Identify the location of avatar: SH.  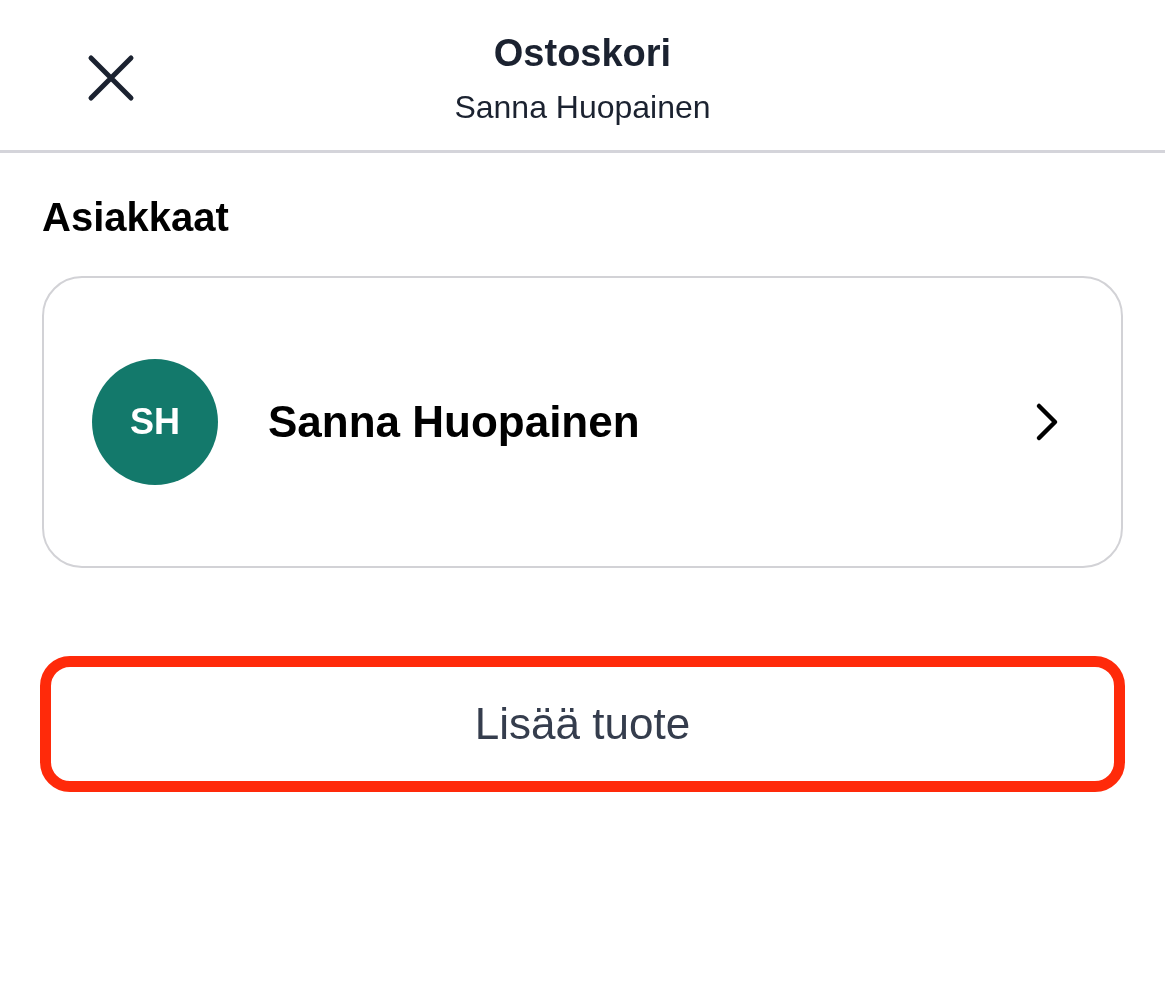
(155, 422).